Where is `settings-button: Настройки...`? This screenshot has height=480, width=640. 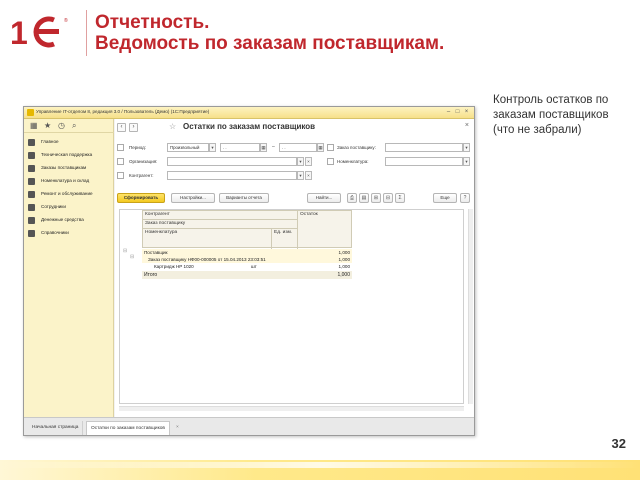
settings-button: Настройки... is located at coordinates (193, 198).